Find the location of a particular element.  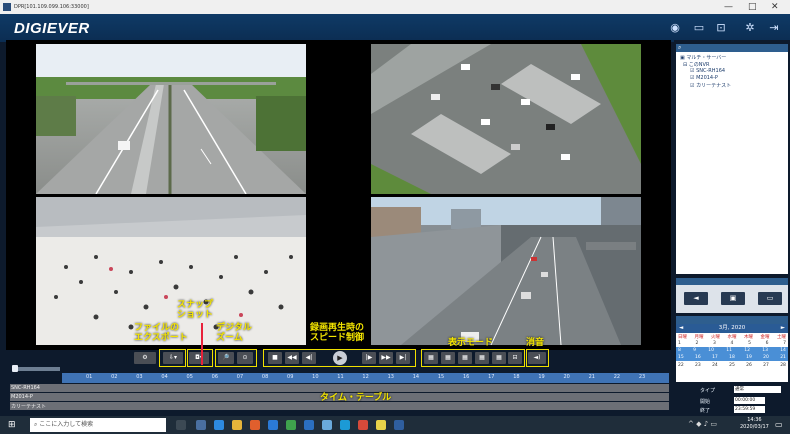

calendar-day: 13 is located at coordinates (765, 350).